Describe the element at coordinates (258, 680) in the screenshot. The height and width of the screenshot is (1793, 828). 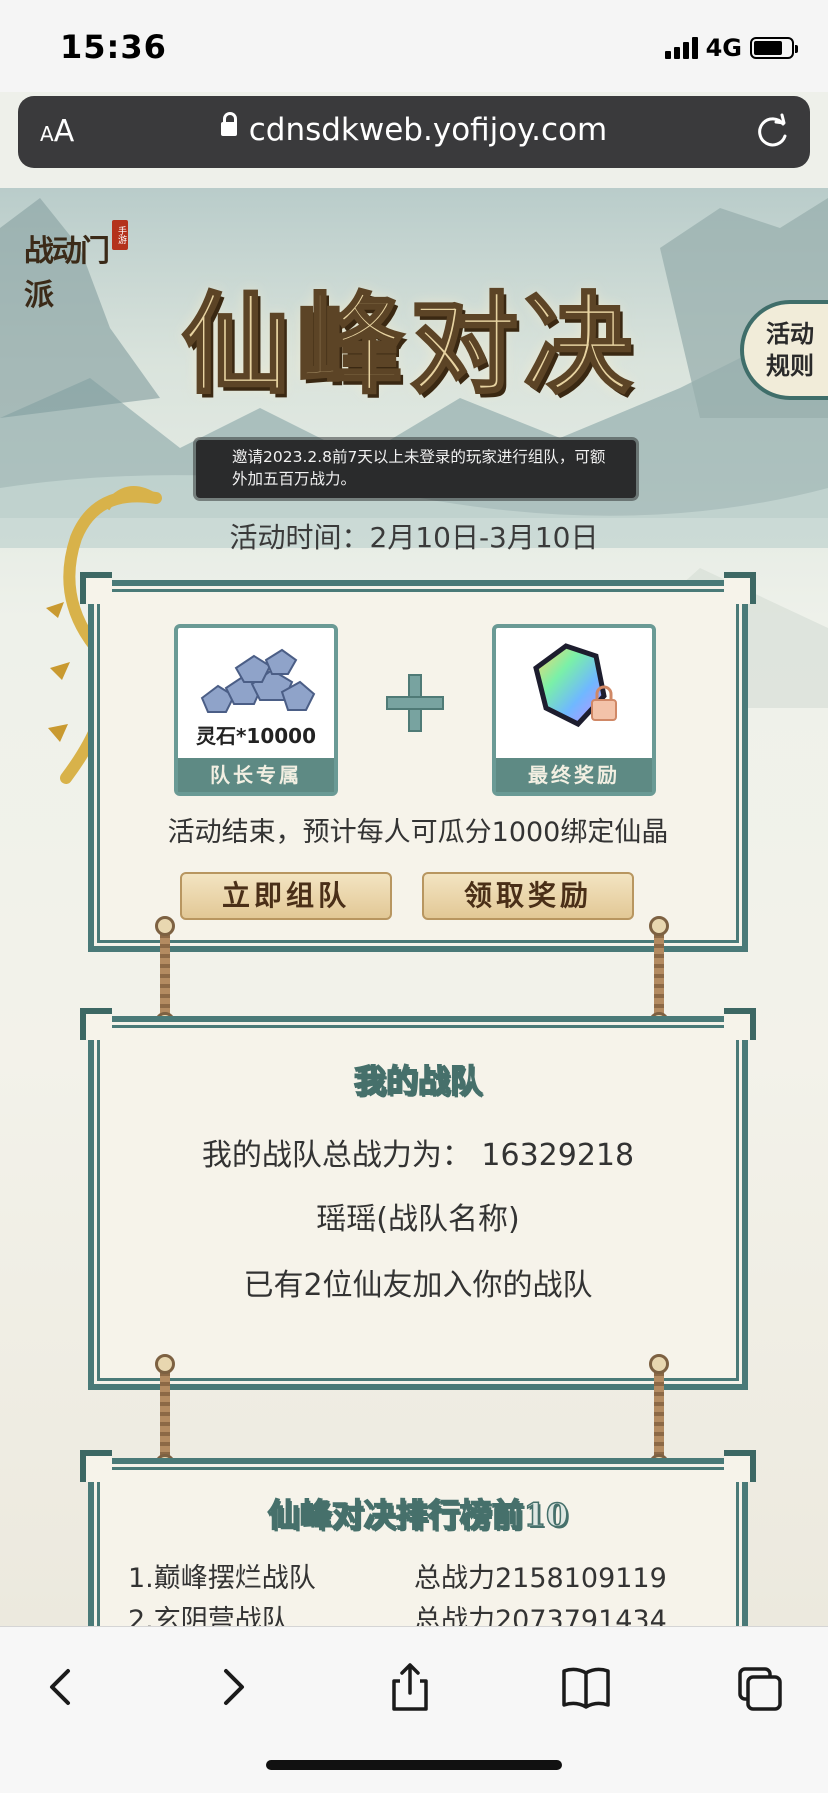
I see `spirit-stone-icon` at that location.